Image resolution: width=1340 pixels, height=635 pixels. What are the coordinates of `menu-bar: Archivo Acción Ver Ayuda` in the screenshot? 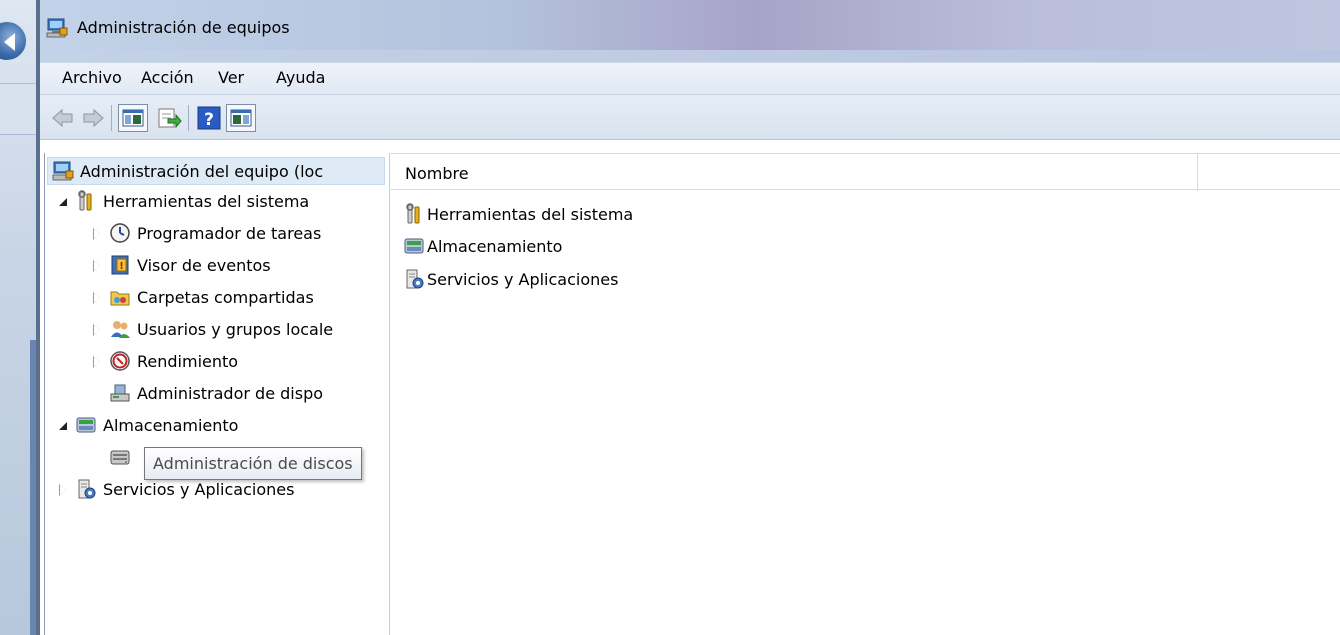 It's located at (690, 78).